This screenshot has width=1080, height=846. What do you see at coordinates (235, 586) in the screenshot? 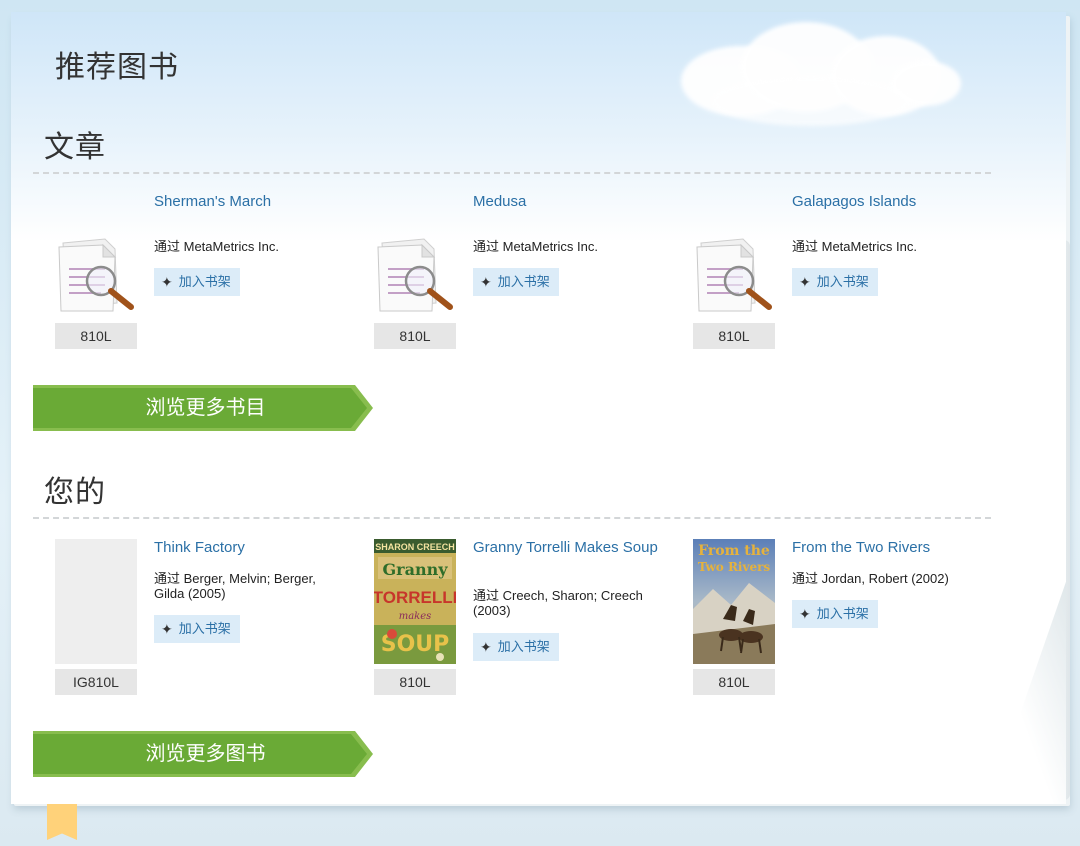
I see `book-author: 通过 Berger, Melvin; Berger, Gilda (2005)` at bounding box center [235, 586].